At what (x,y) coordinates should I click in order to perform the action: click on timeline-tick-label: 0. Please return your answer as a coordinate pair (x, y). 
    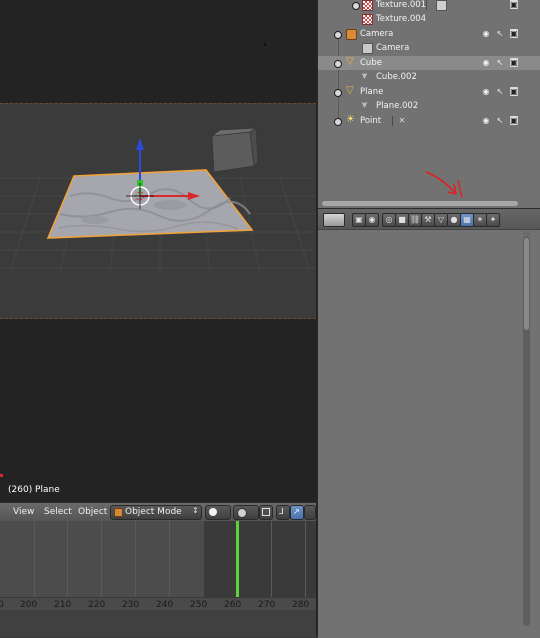
    Looking at the image, I should click on (2, 605).